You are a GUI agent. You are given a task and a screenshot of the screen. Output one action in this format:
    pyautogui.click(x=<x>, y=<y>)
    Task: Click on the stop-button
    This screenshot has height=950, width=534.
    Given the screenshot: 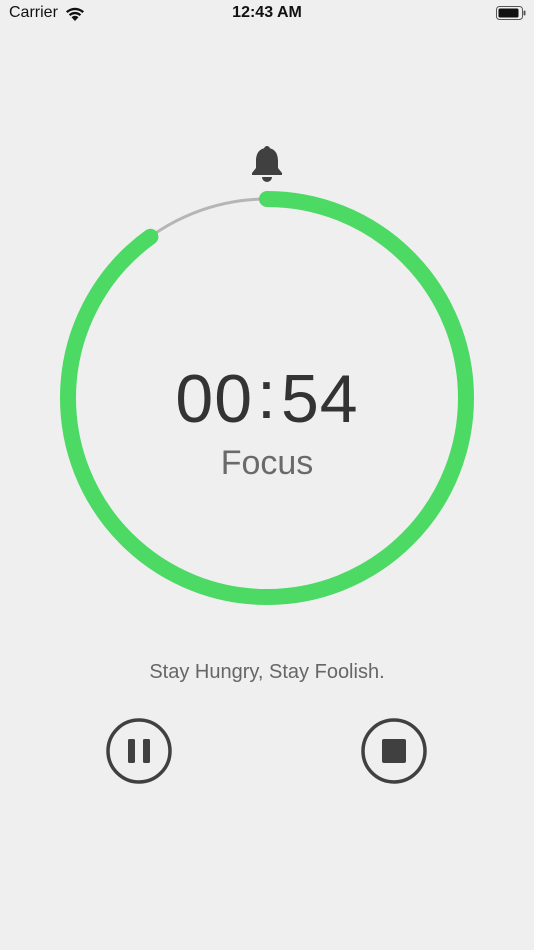 What is the action you would take?
    pyautogui.click(x=394, y=751)
    